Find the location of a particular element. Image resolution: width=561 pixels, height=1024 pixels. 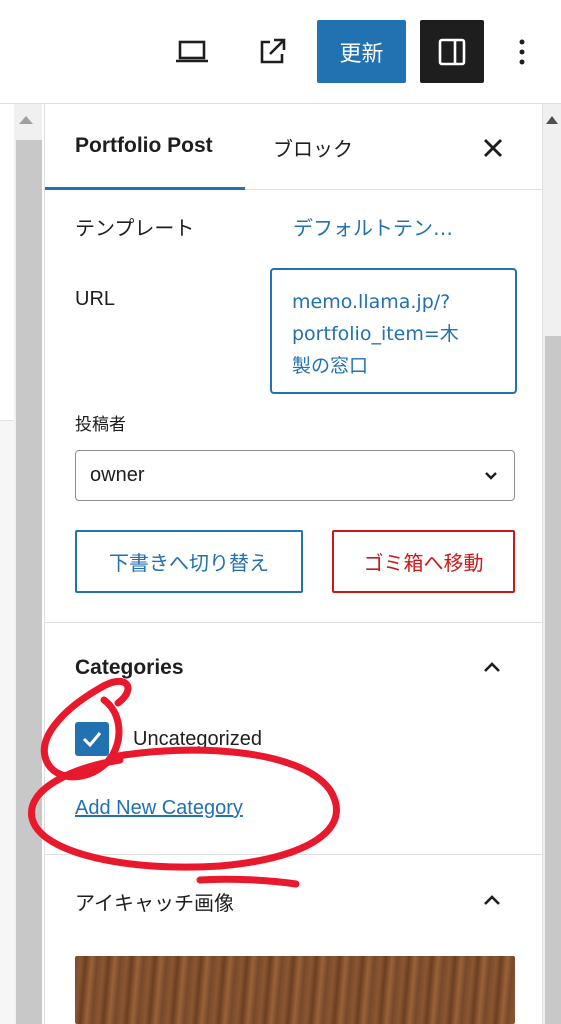

categories-toggle is located at coordinates (492, 667).